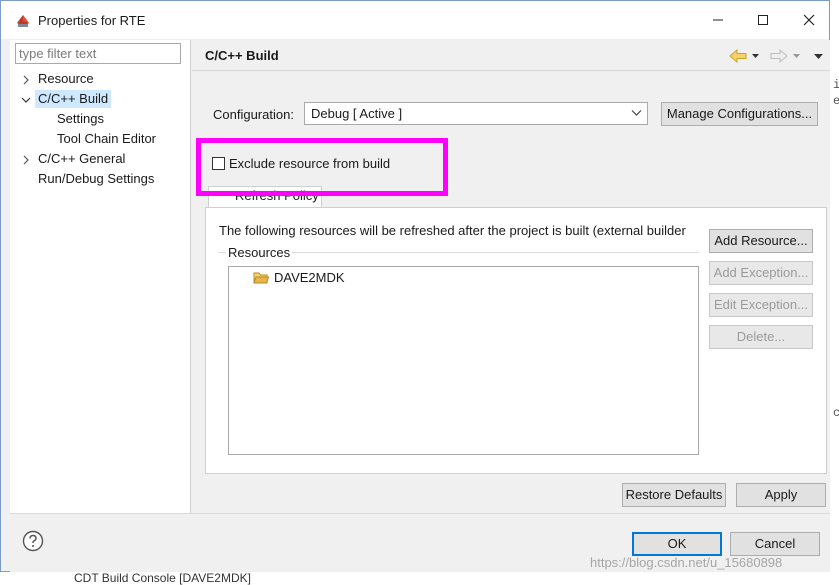 This screenshot has height=585, width=839. I want to click on cancel-button: Cancel, so click(775, 544).